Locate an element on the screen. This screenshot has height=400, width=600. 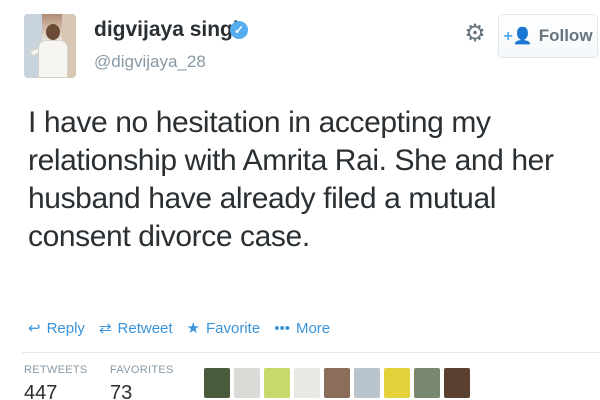
avatar-head is located at coordinates (53, 32).